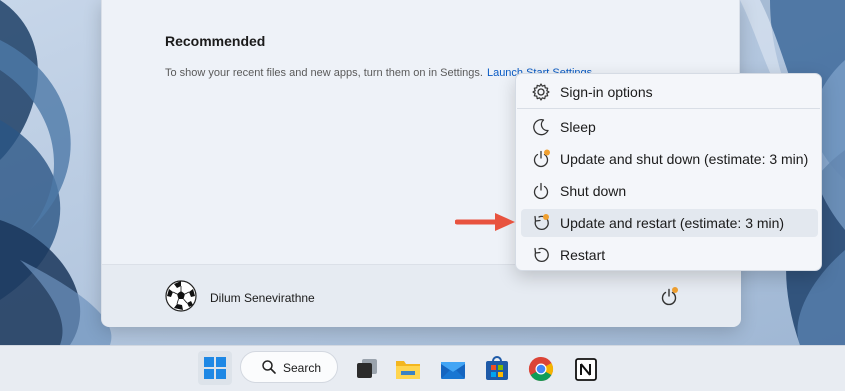 This screenshot has width=845, height=391. Describe the element at coordinates (421, 295) in the screenshot. I see `start-menu-footer: Dilum Senevirathne` at that location.